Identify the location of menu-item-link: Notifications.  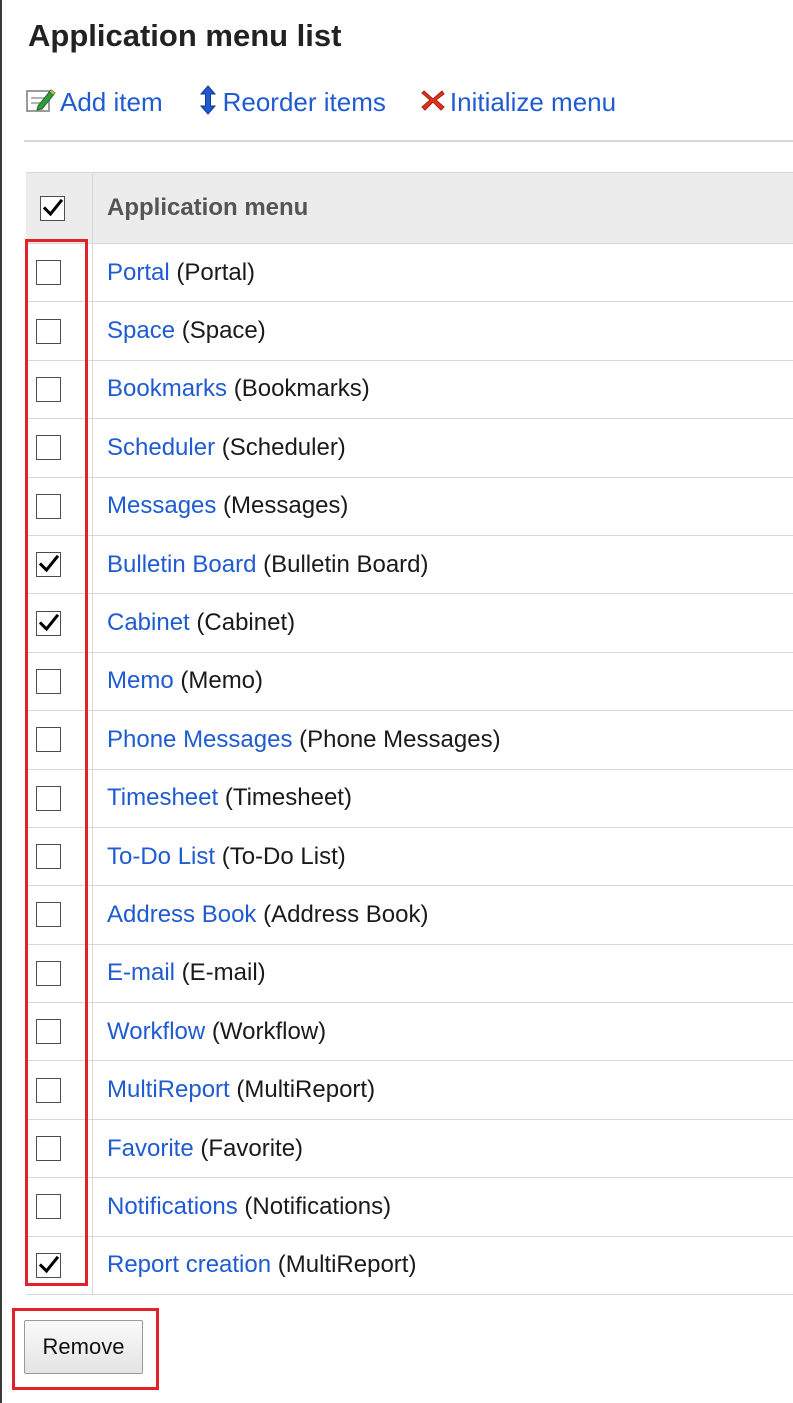
(172, 1206).